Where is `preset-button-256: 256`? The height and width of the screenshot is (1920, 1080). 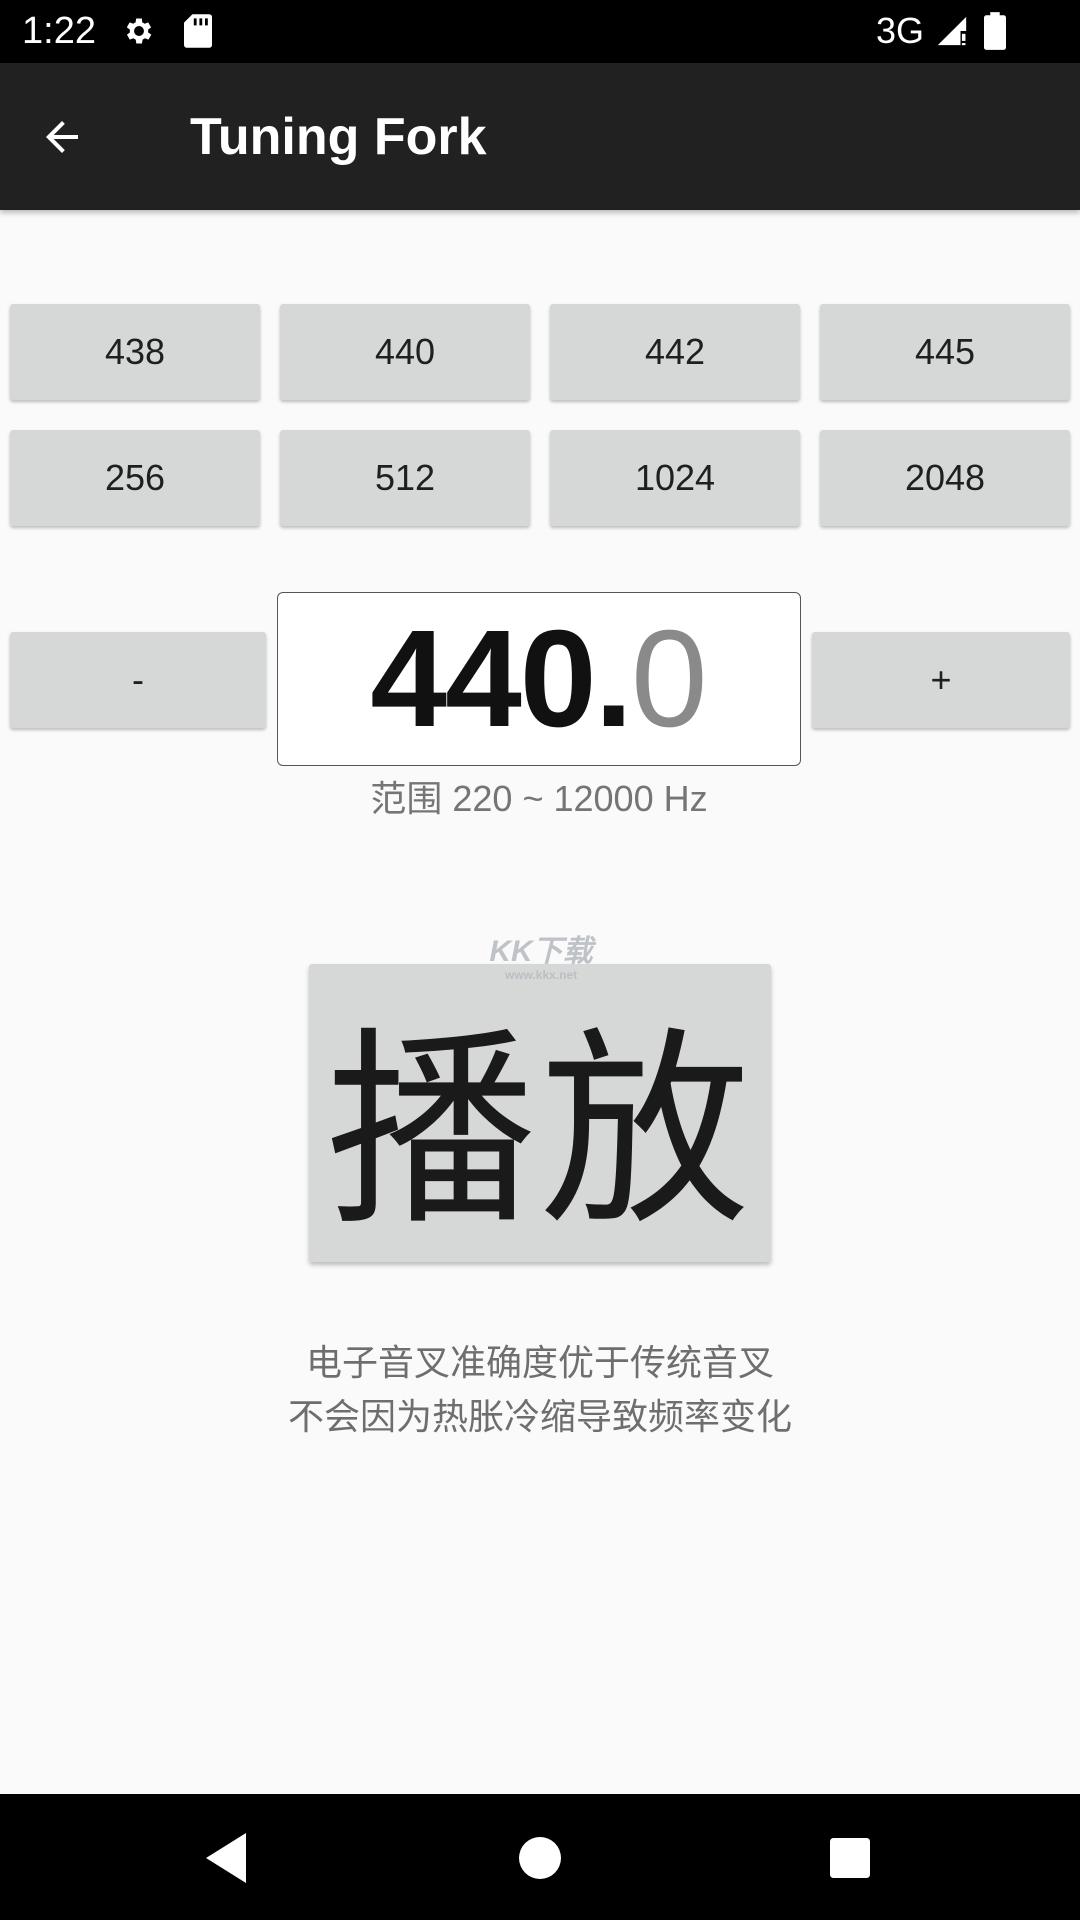
preset-button-256: 256 is located at coordinates (135, 478).